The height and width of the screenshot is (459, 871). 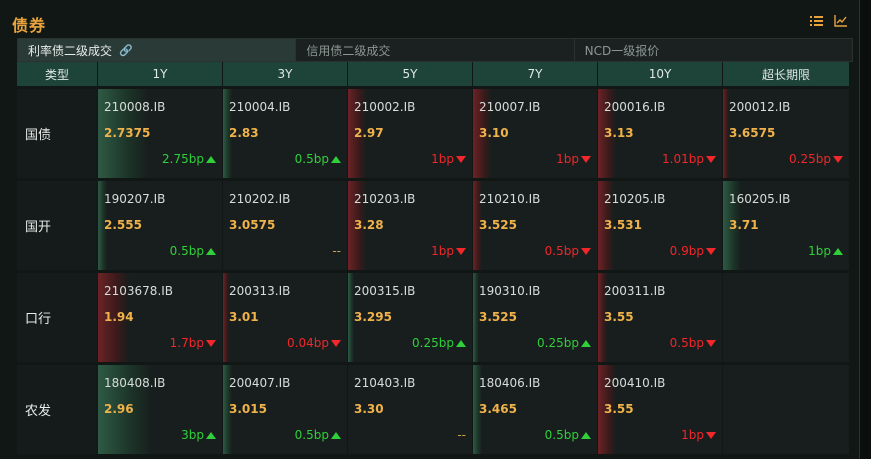 I want to click on bond-change-value: 1.01bp, so click(x=683, y=159).